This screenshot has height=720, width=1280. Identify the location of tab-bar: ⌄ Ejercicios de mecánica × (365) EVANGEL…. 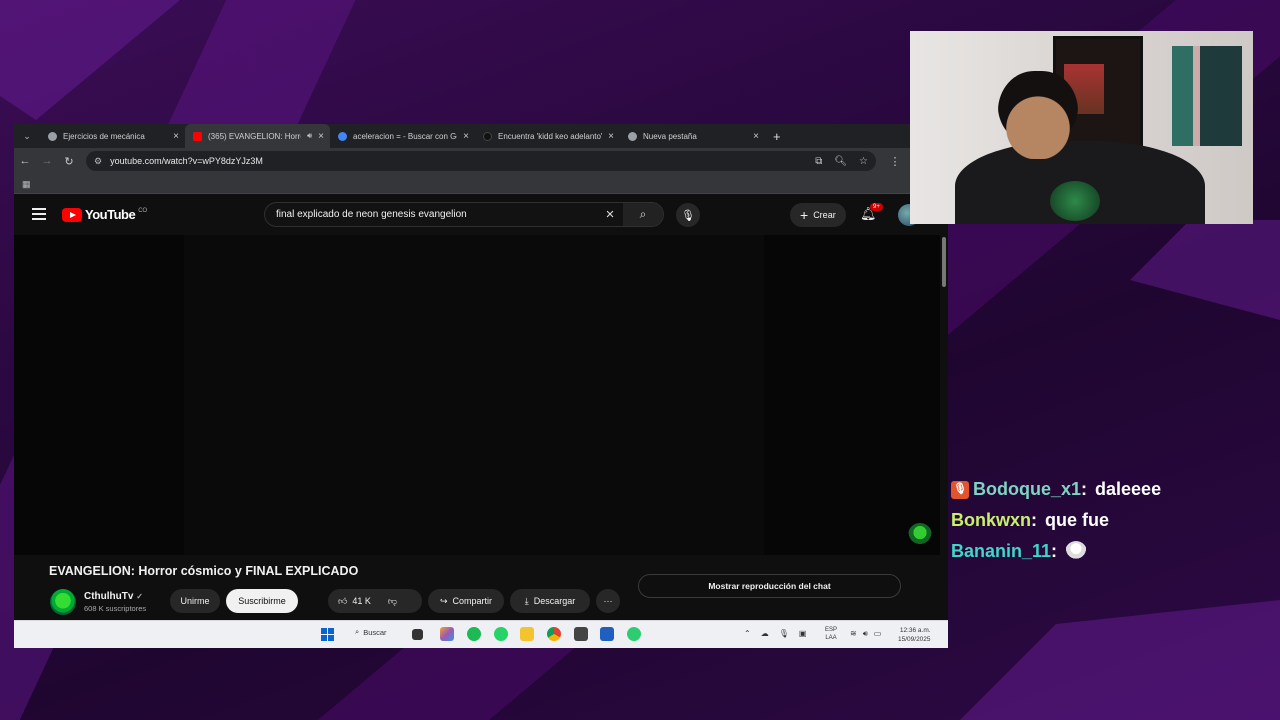
(481, 136).